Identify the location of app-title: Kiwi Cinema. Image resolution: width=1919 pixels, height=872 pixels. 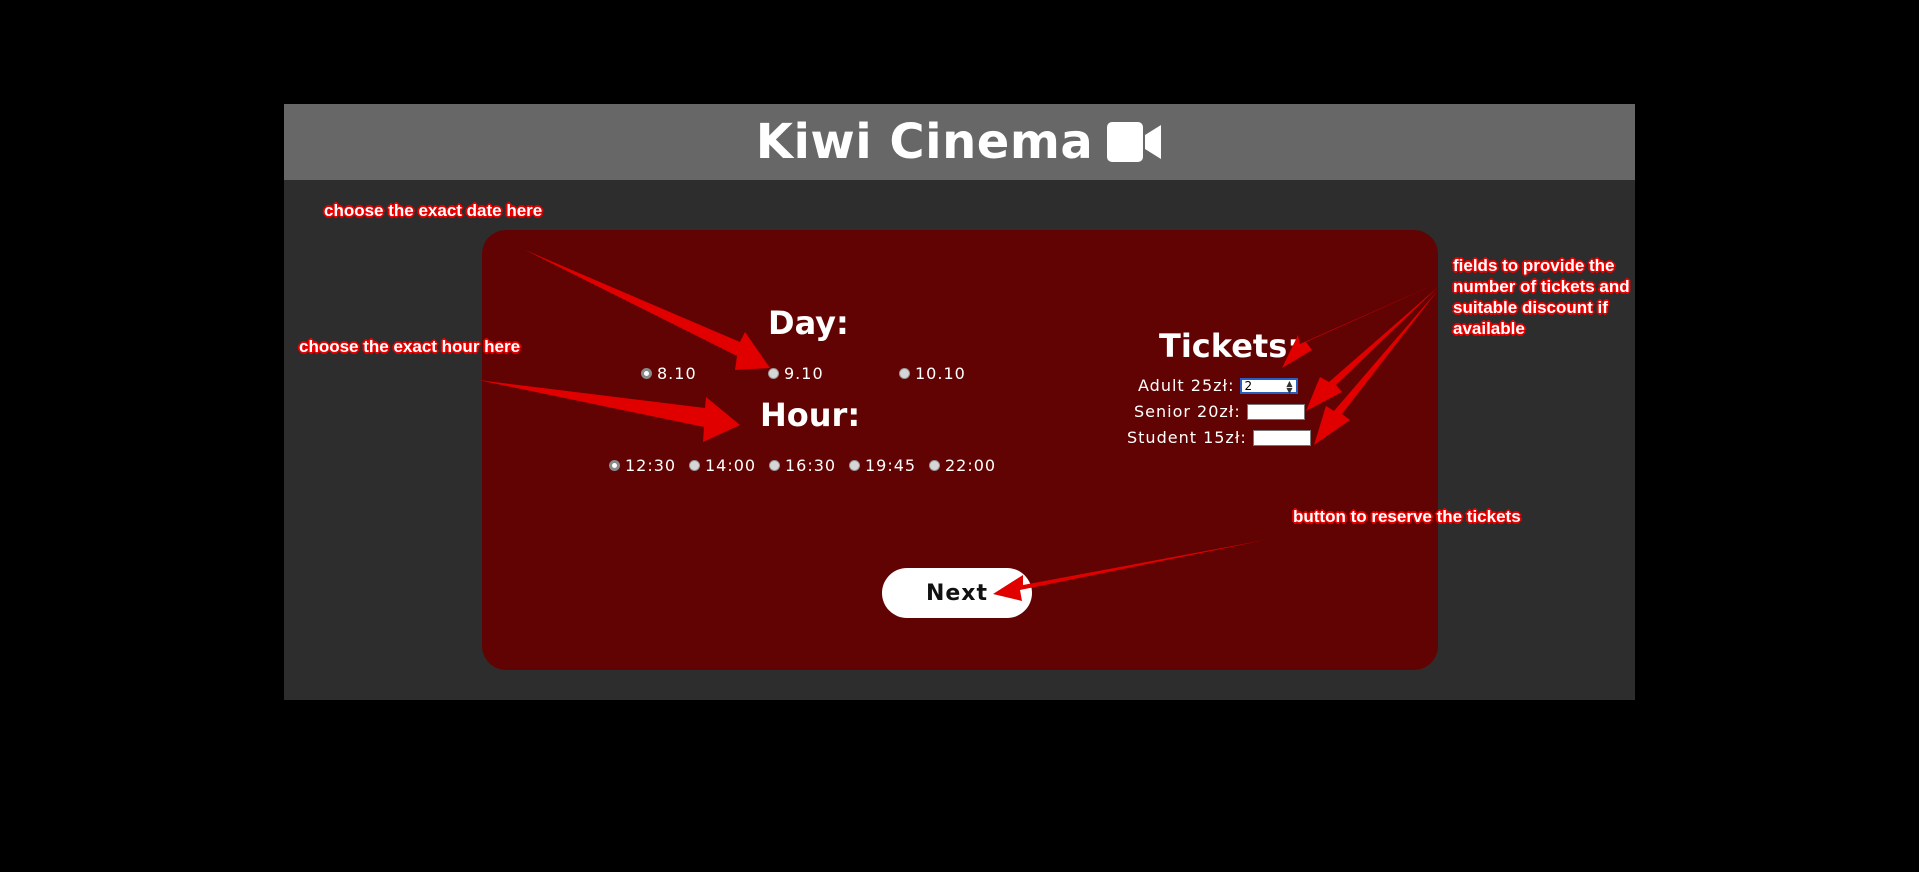
(924, 142).